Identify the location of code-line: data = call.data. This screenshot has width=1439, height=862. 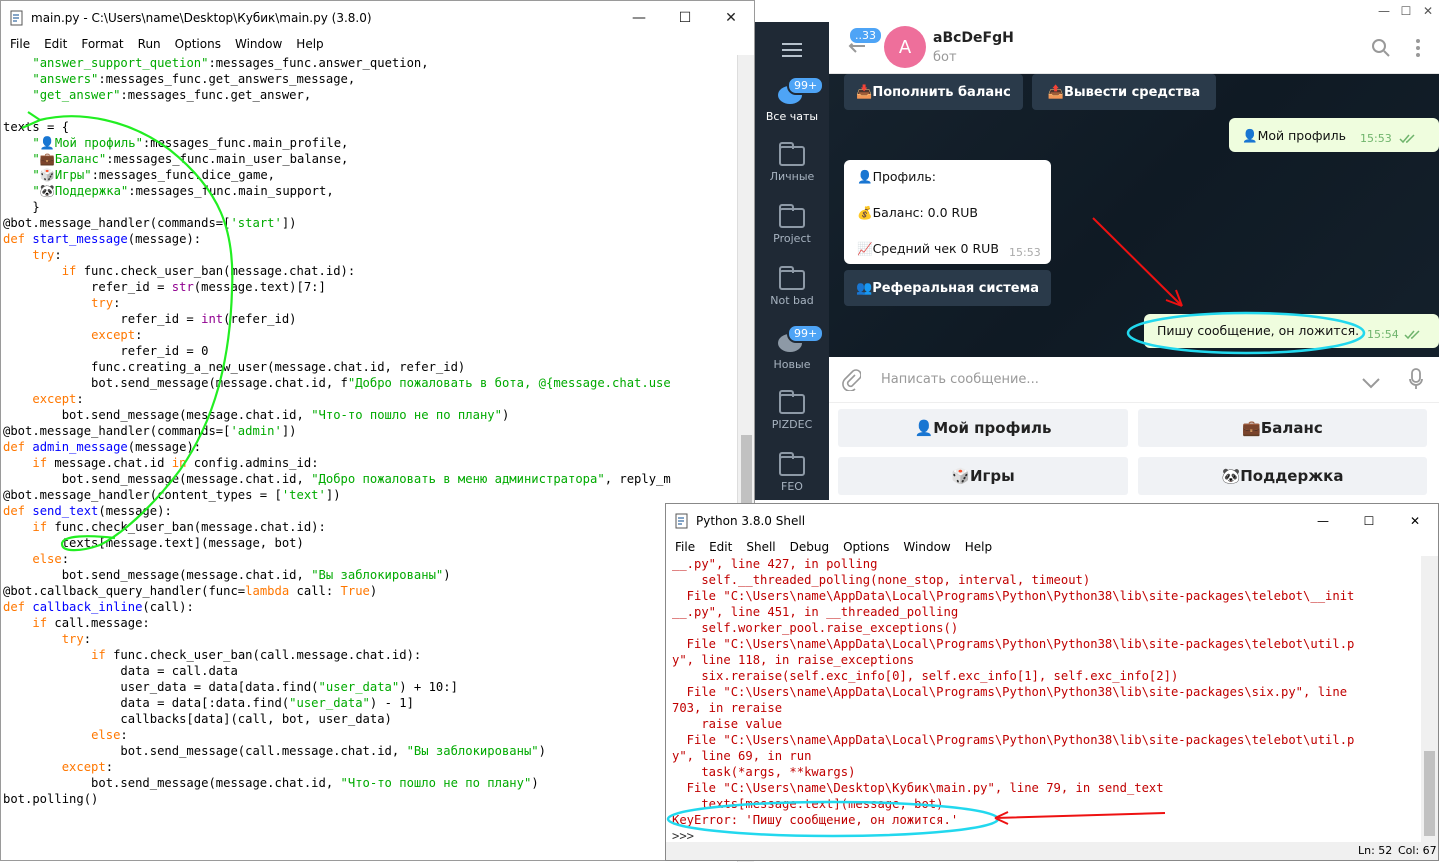
(369, 671).